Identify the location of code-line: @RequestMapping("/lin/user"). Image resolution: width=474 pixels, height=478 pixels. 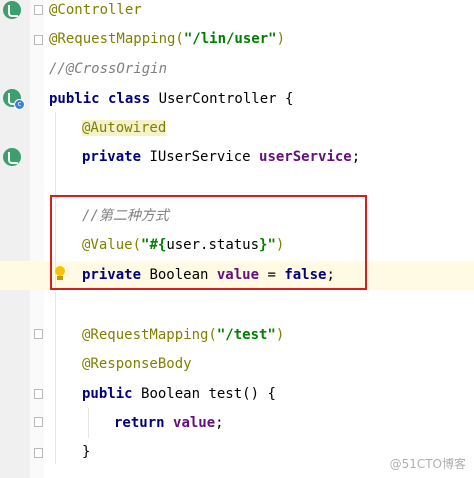
(237, 39).